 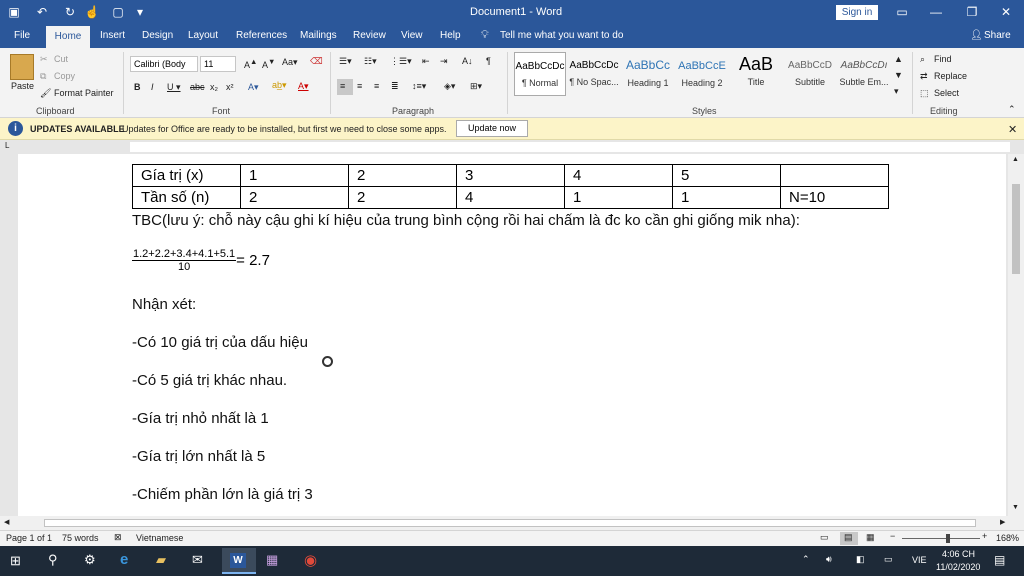 I want to click on clock-time: 4:06 CH, so click(x=958, y=554).